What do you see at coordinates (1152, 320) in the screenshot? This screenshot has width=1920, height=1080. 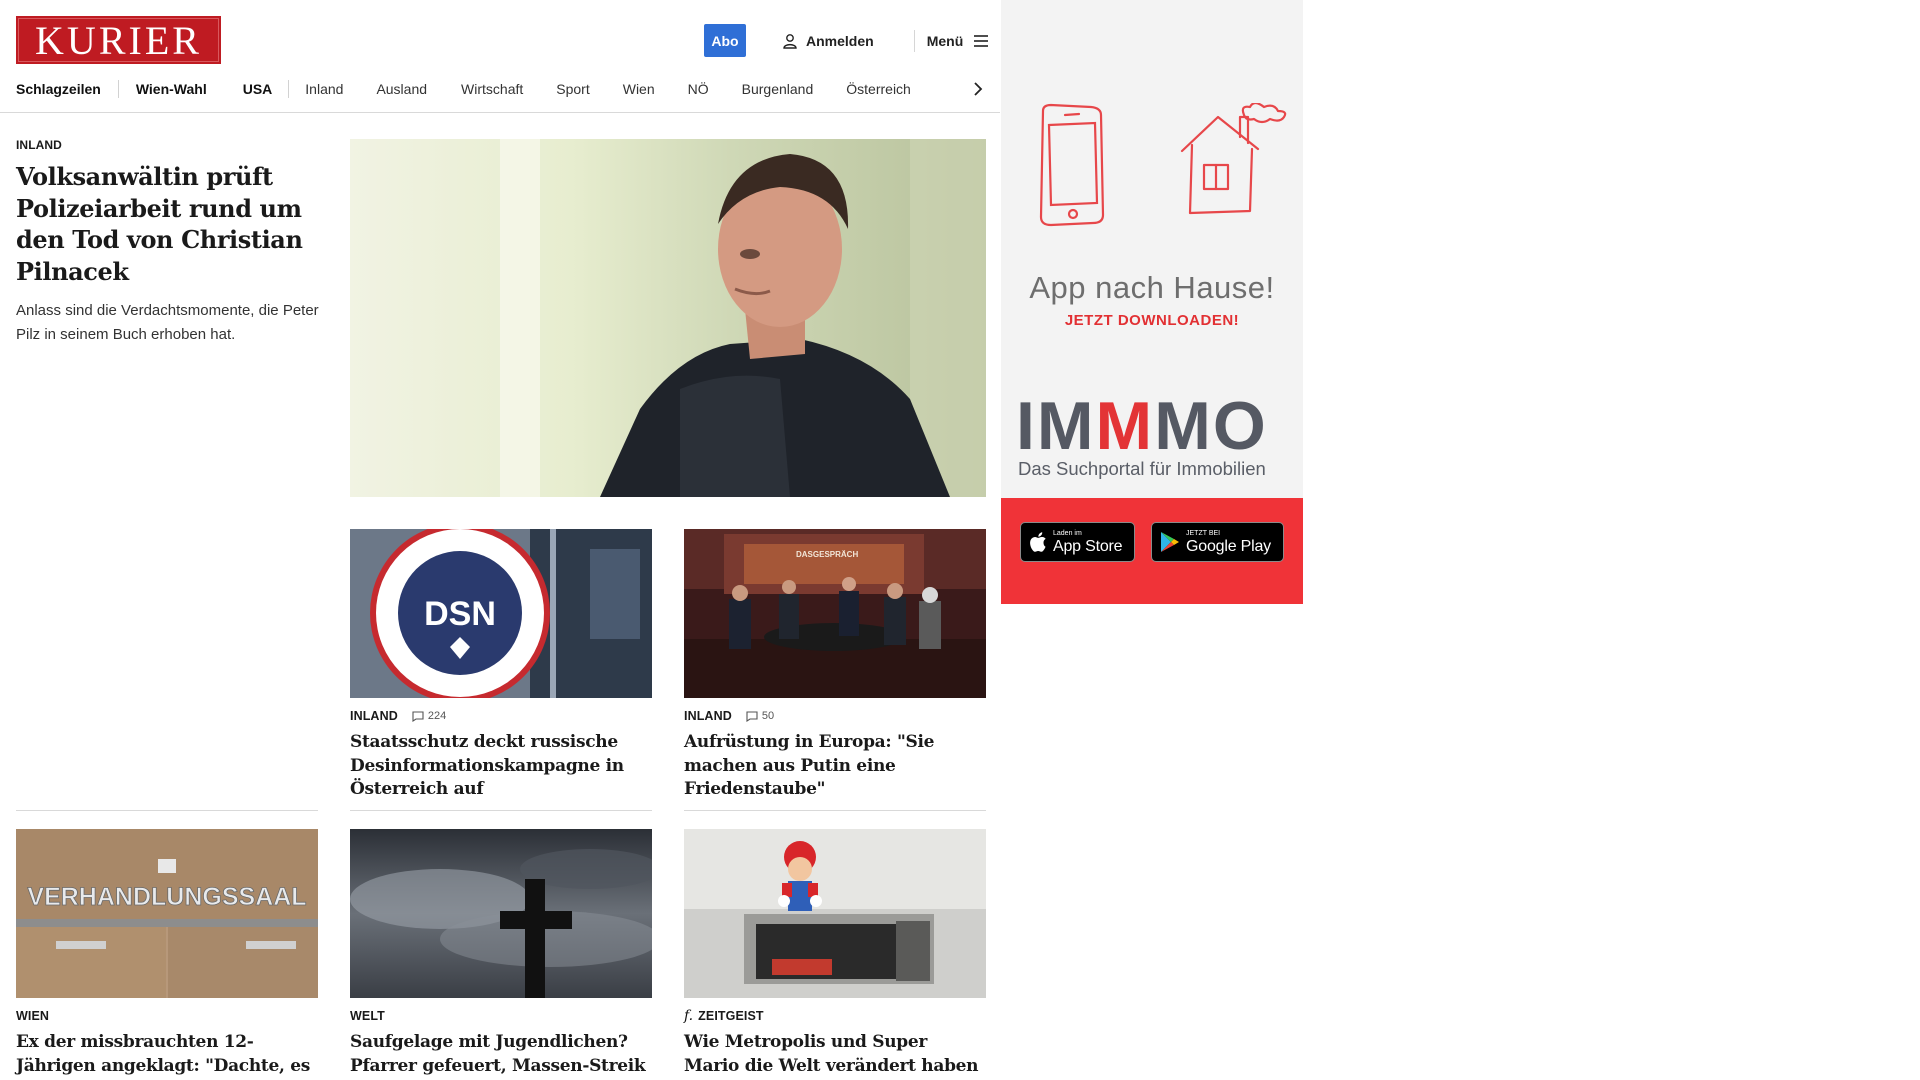 I see `ad-subline: JETZT DOWNLOADEN!` at bounding box center [1152, 320].